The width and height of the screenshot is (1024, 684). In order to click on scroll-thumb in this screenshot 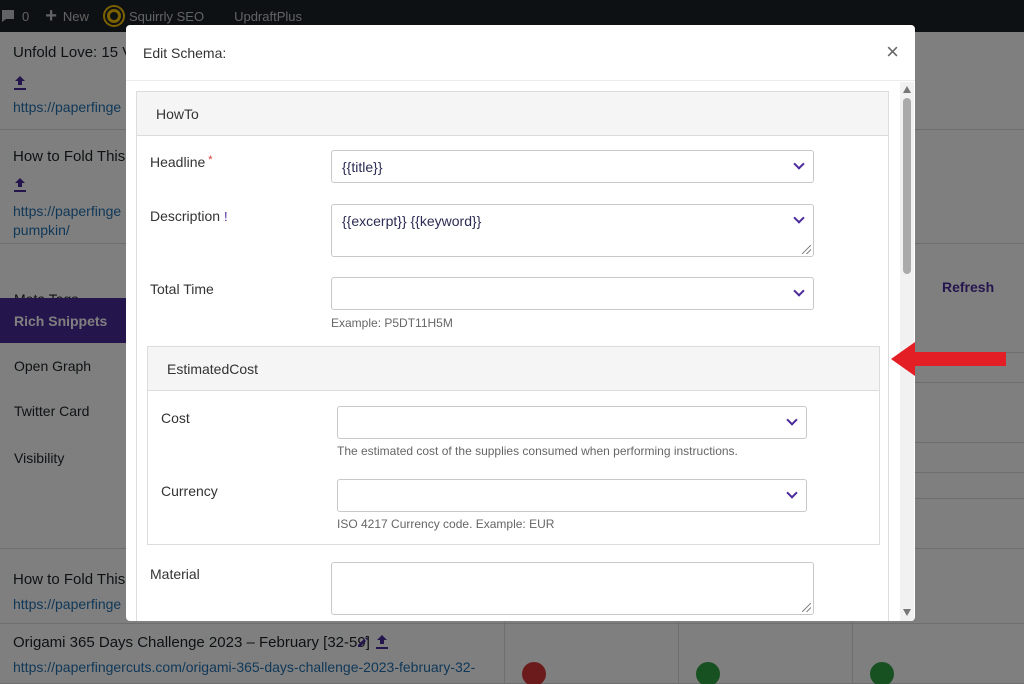, I will do `click(907, 186)`.